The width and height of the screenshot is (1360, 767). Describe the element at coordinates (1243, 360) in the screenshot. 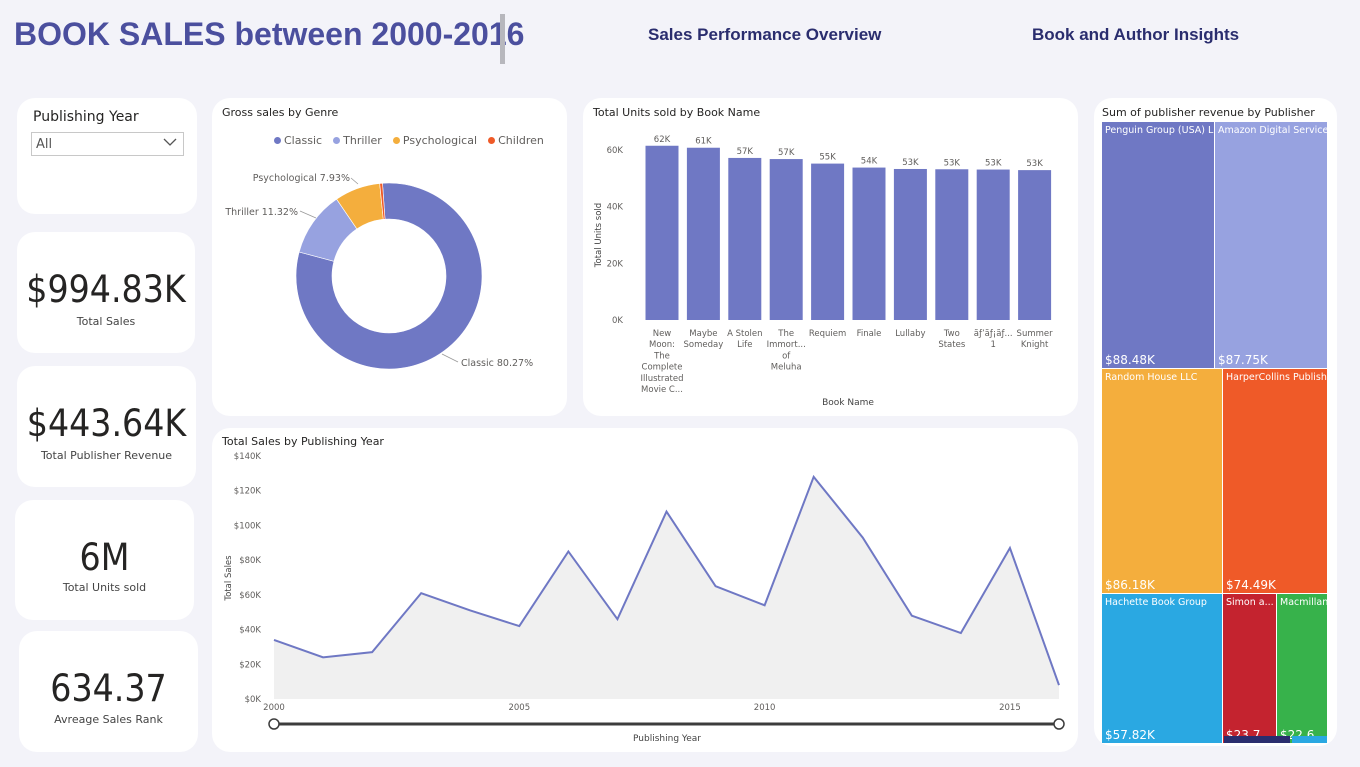

I see `treemap-cell-value: $87.75K` at that location.